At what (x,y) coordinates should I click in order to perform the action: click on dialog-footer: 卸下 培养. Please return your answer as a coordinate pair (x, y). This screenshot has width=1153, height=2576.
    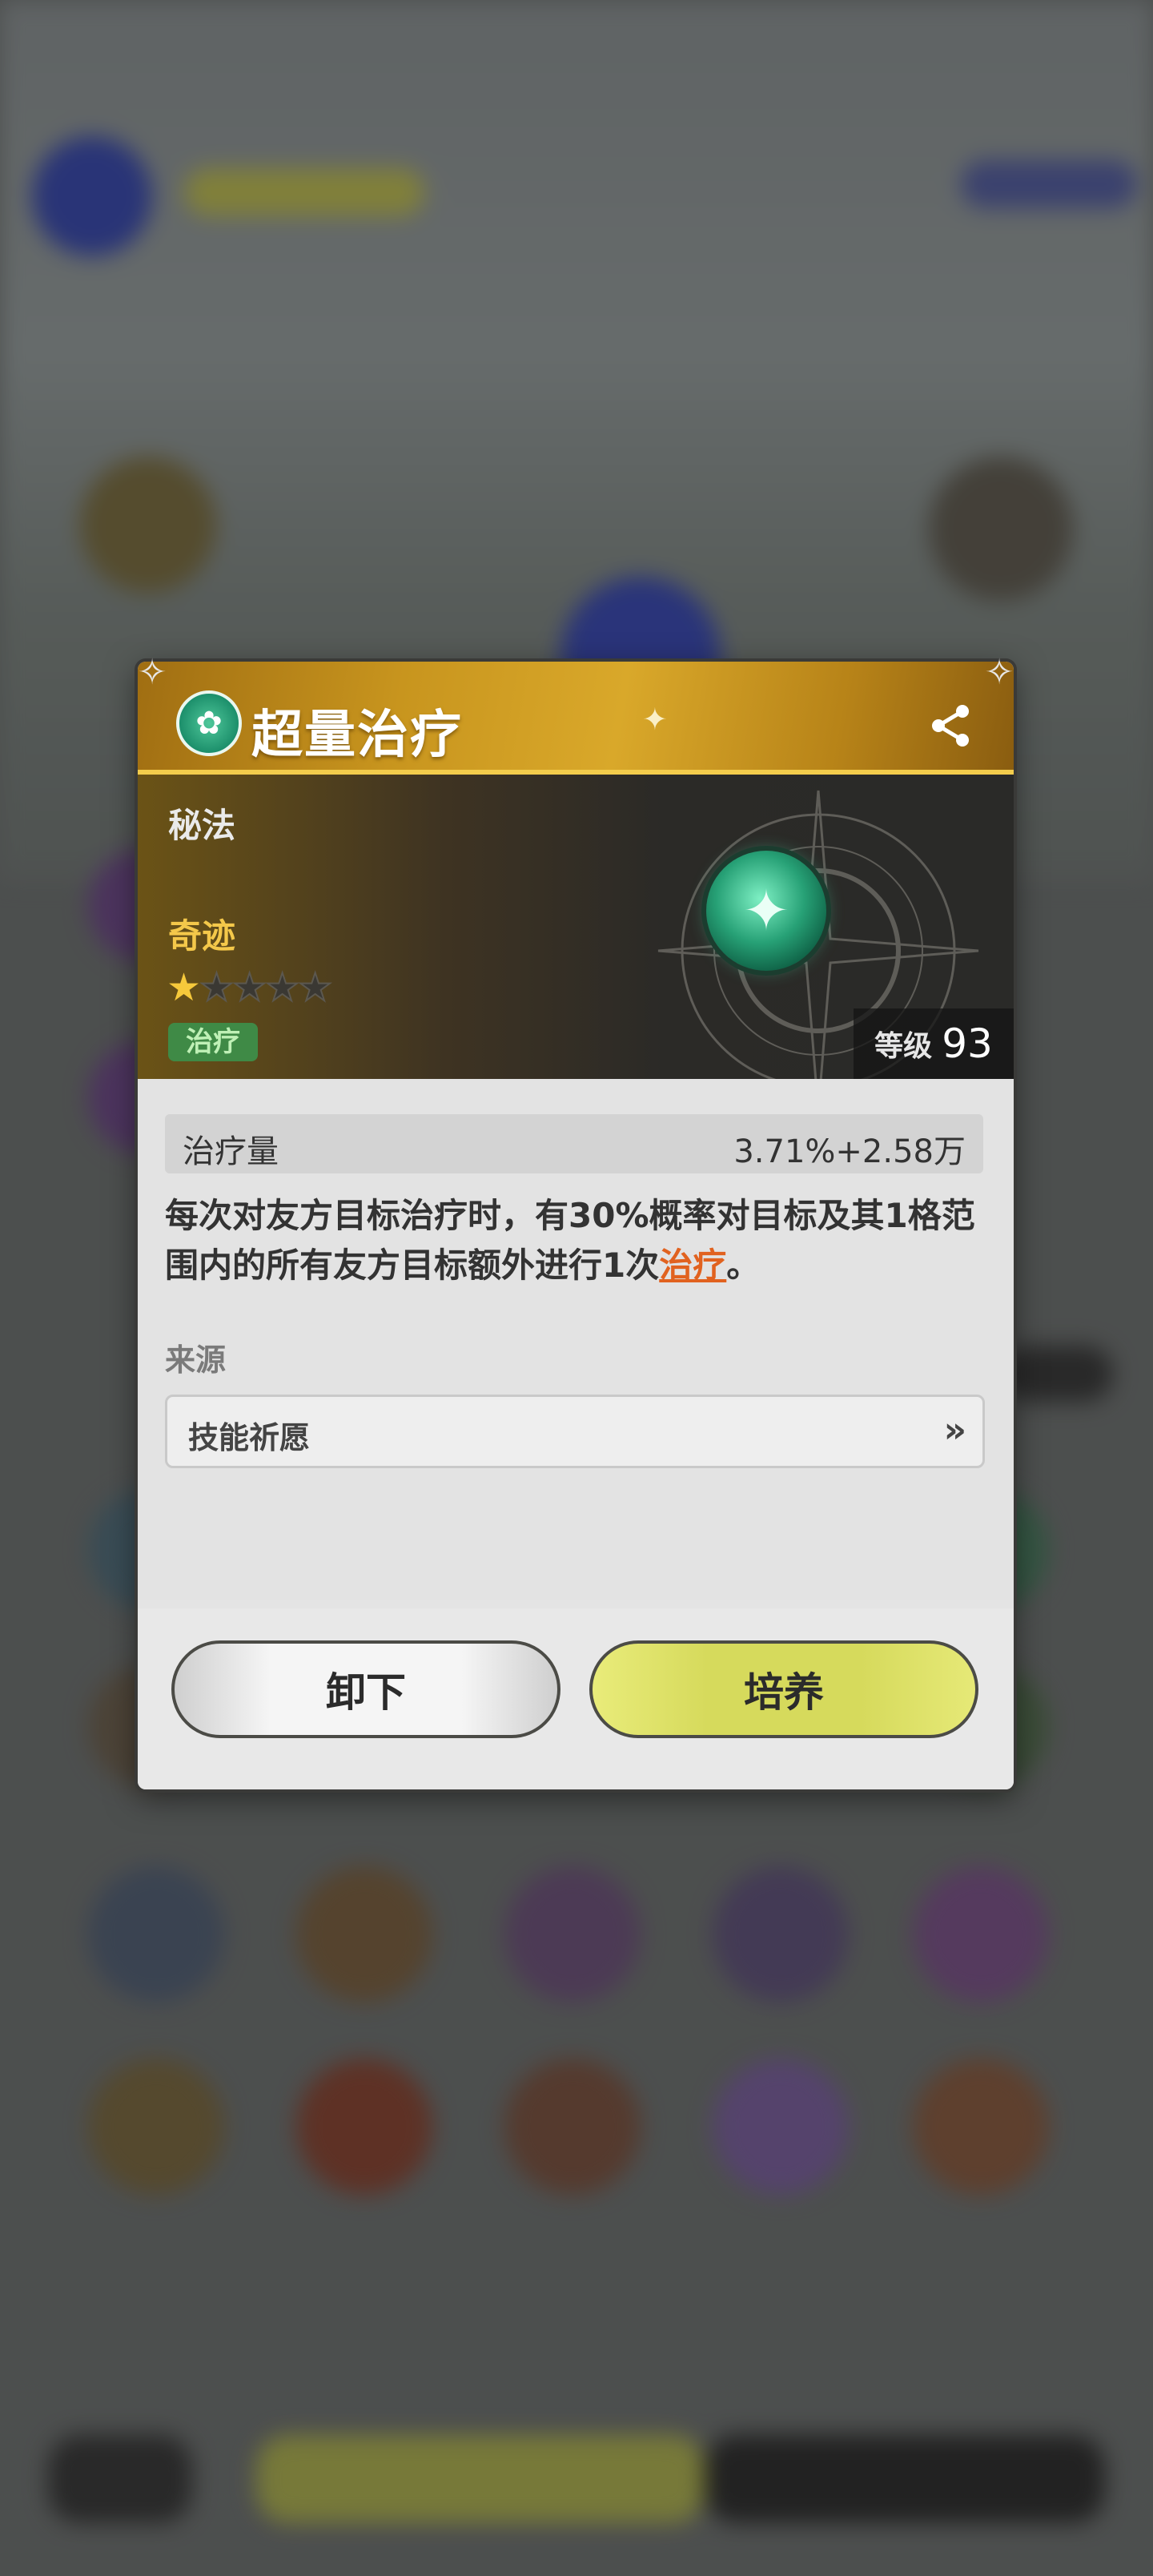
    Looking at the image, I should click on (576, 1698).